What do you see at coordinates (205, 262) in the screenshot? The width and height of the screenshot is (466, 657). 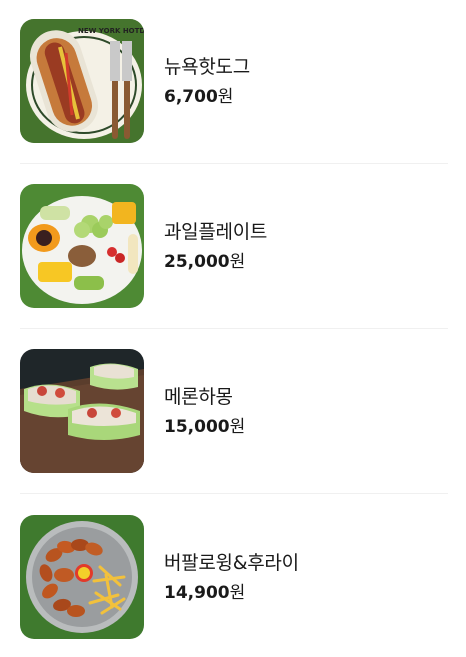 I see `menu-item-price: 25,000원` at bounding box center [205, 262].